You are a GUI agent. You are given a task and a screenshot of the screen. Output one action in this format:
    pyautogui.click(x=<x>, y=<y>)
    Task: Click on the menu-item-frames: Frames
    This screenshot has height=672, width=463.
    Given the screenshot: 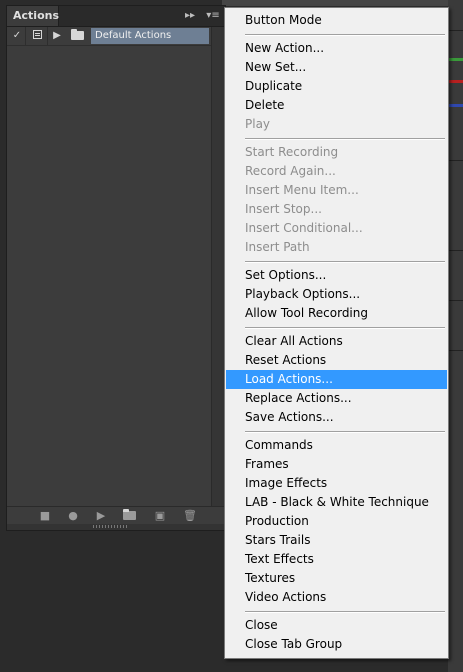 What is the action you would take?
    pyautogui.click(x=336, y=464)
    